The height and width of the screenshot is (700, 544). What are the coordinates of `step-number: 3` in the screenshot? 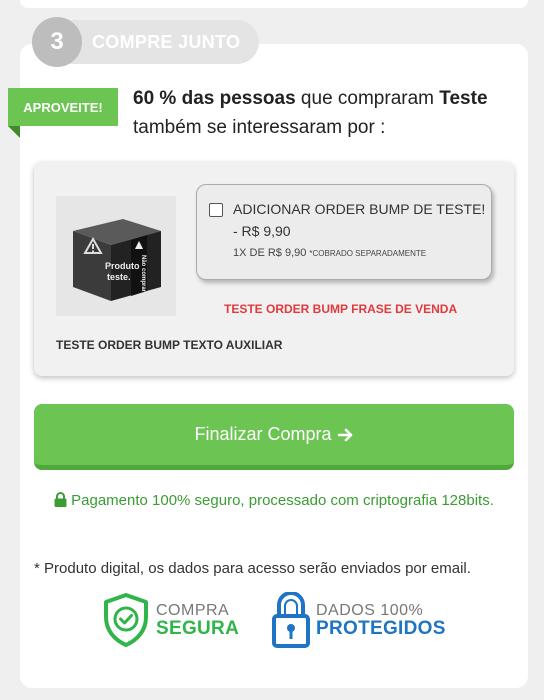 It's located at (57, 42).